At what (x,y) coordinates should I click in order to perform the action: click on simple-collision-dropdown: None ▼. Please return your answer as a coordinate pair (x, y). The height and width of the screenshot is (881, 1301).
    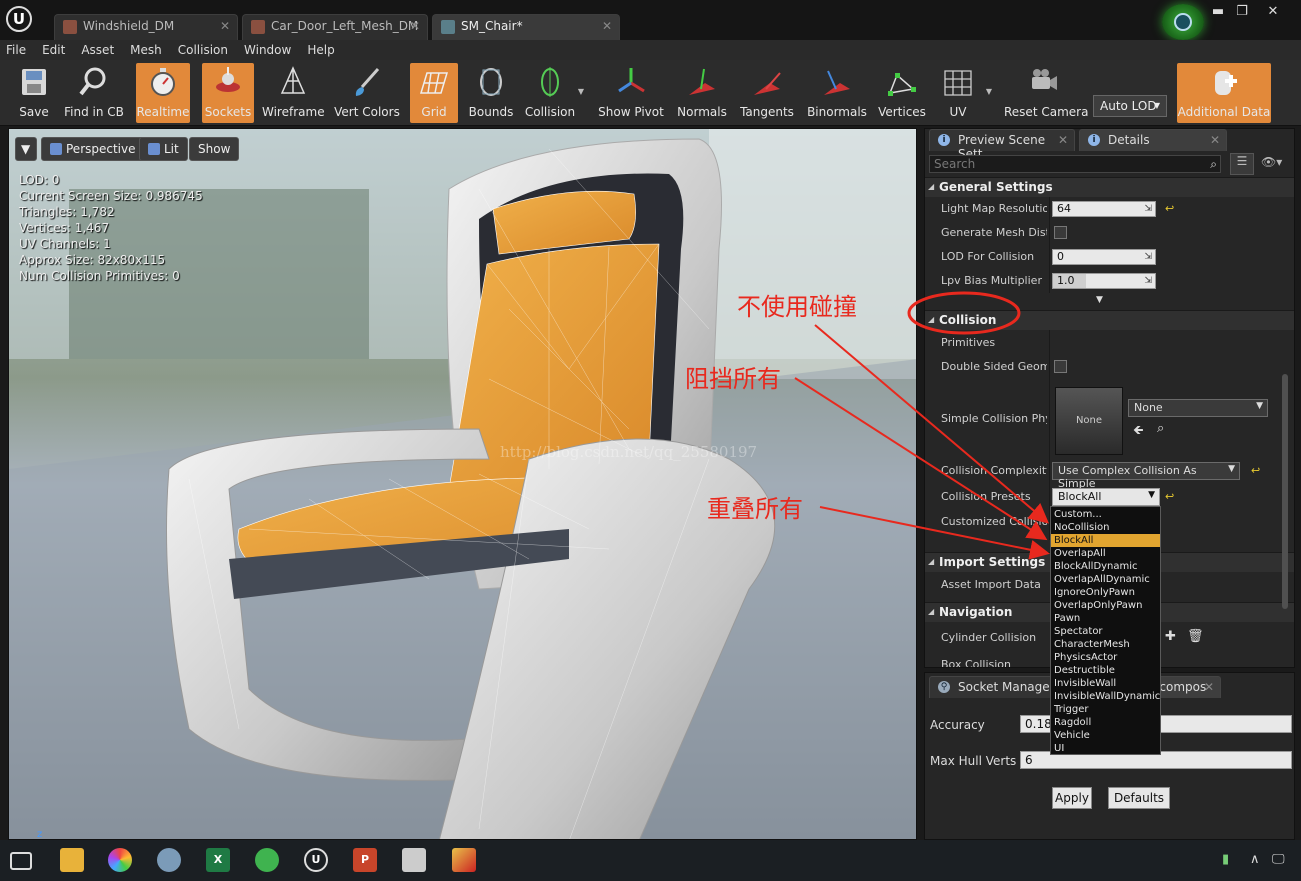
    Looking at the image, I should click on (1198, 408).